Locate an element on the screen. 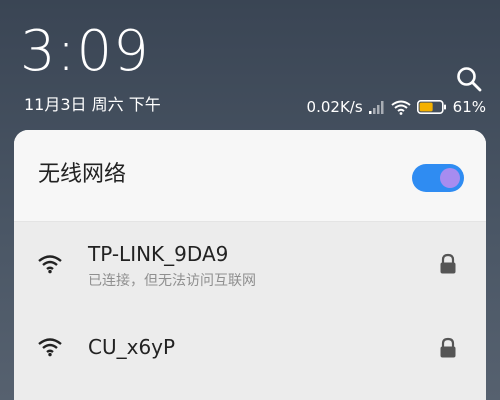  wifi-toggle is located at coordinates (438, 178).